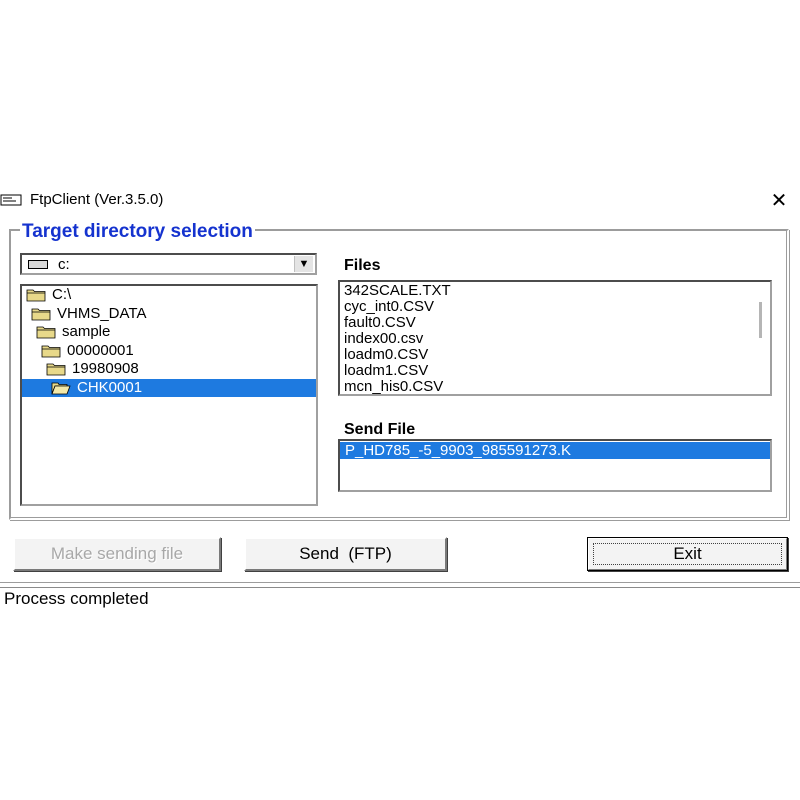 The width and height of the screenshot is (800, 800). I want to click on file-list-item: fault0.CSV, so click(380, 323).